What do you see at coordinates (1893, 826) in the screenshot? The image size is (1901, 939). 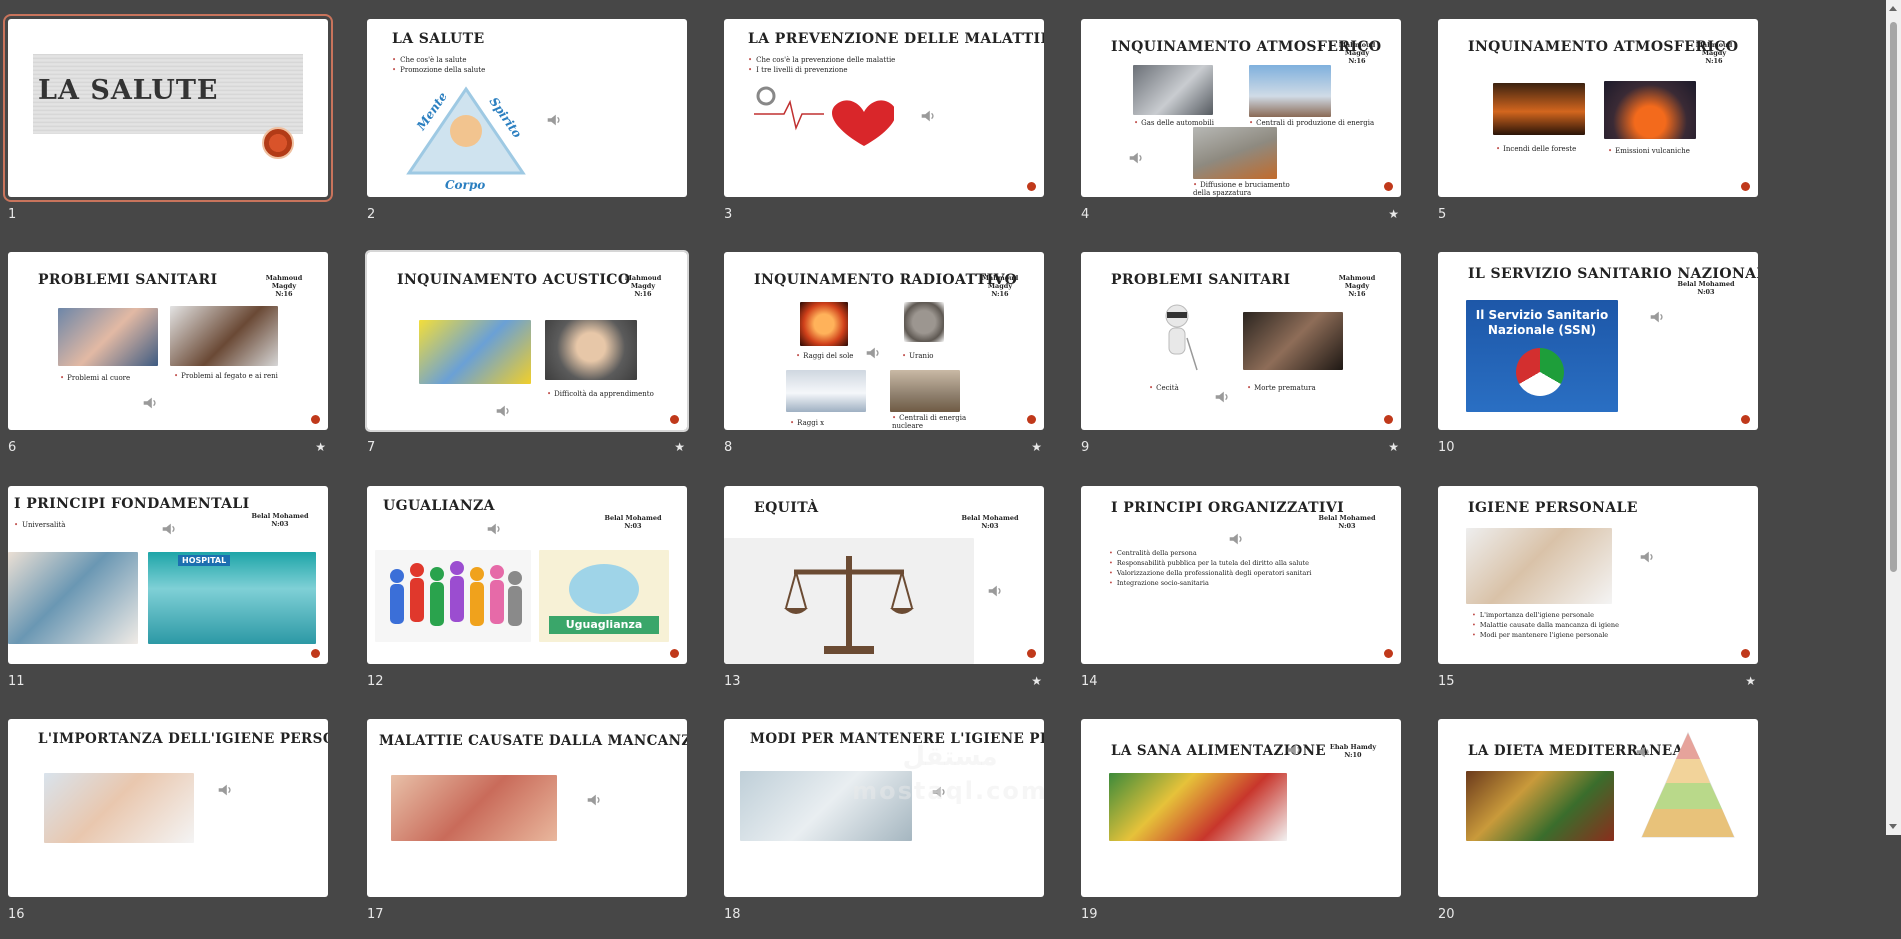 I see `scroll-down-icon` at bounding box center [1893, 826].